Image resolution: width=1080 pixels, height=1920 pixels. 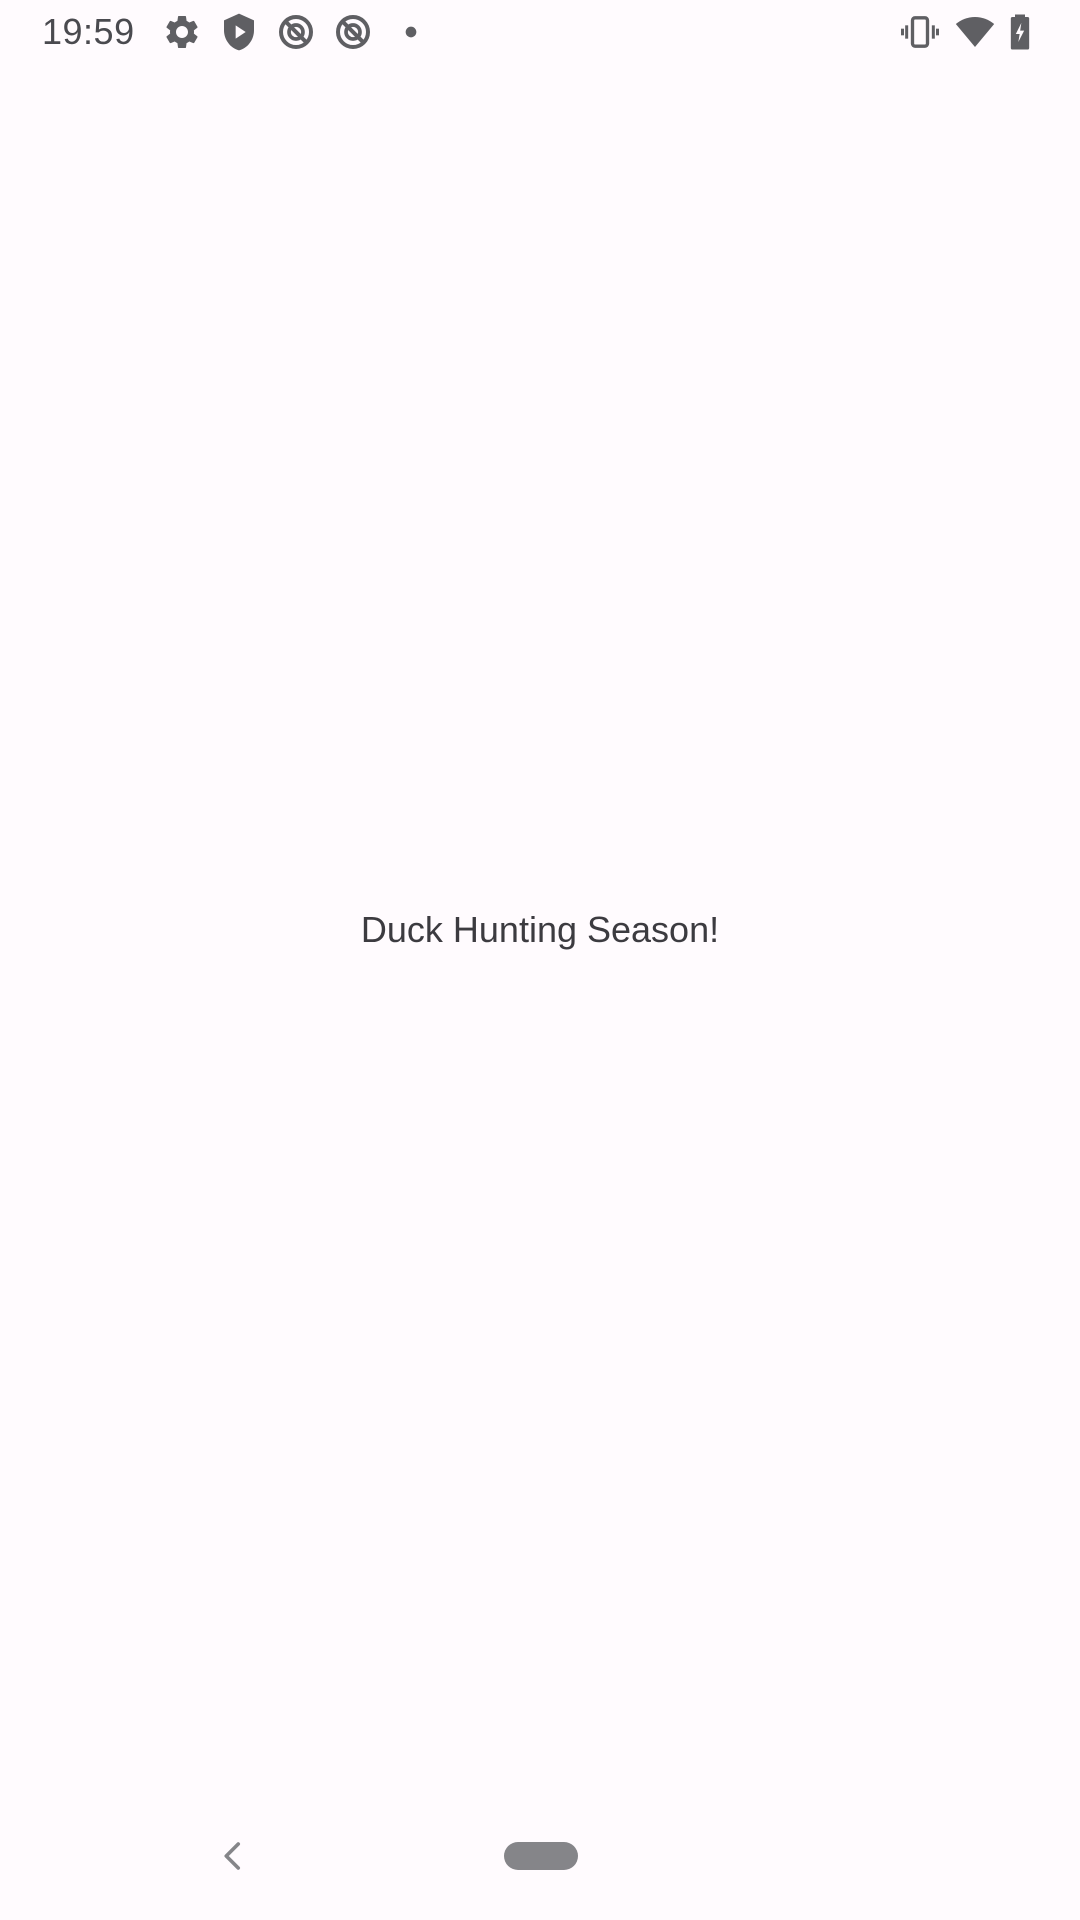 What do you see at coordinates (975, 32) in the screenshot?
I see `wifi-icon` at bounding box center [975, 32].